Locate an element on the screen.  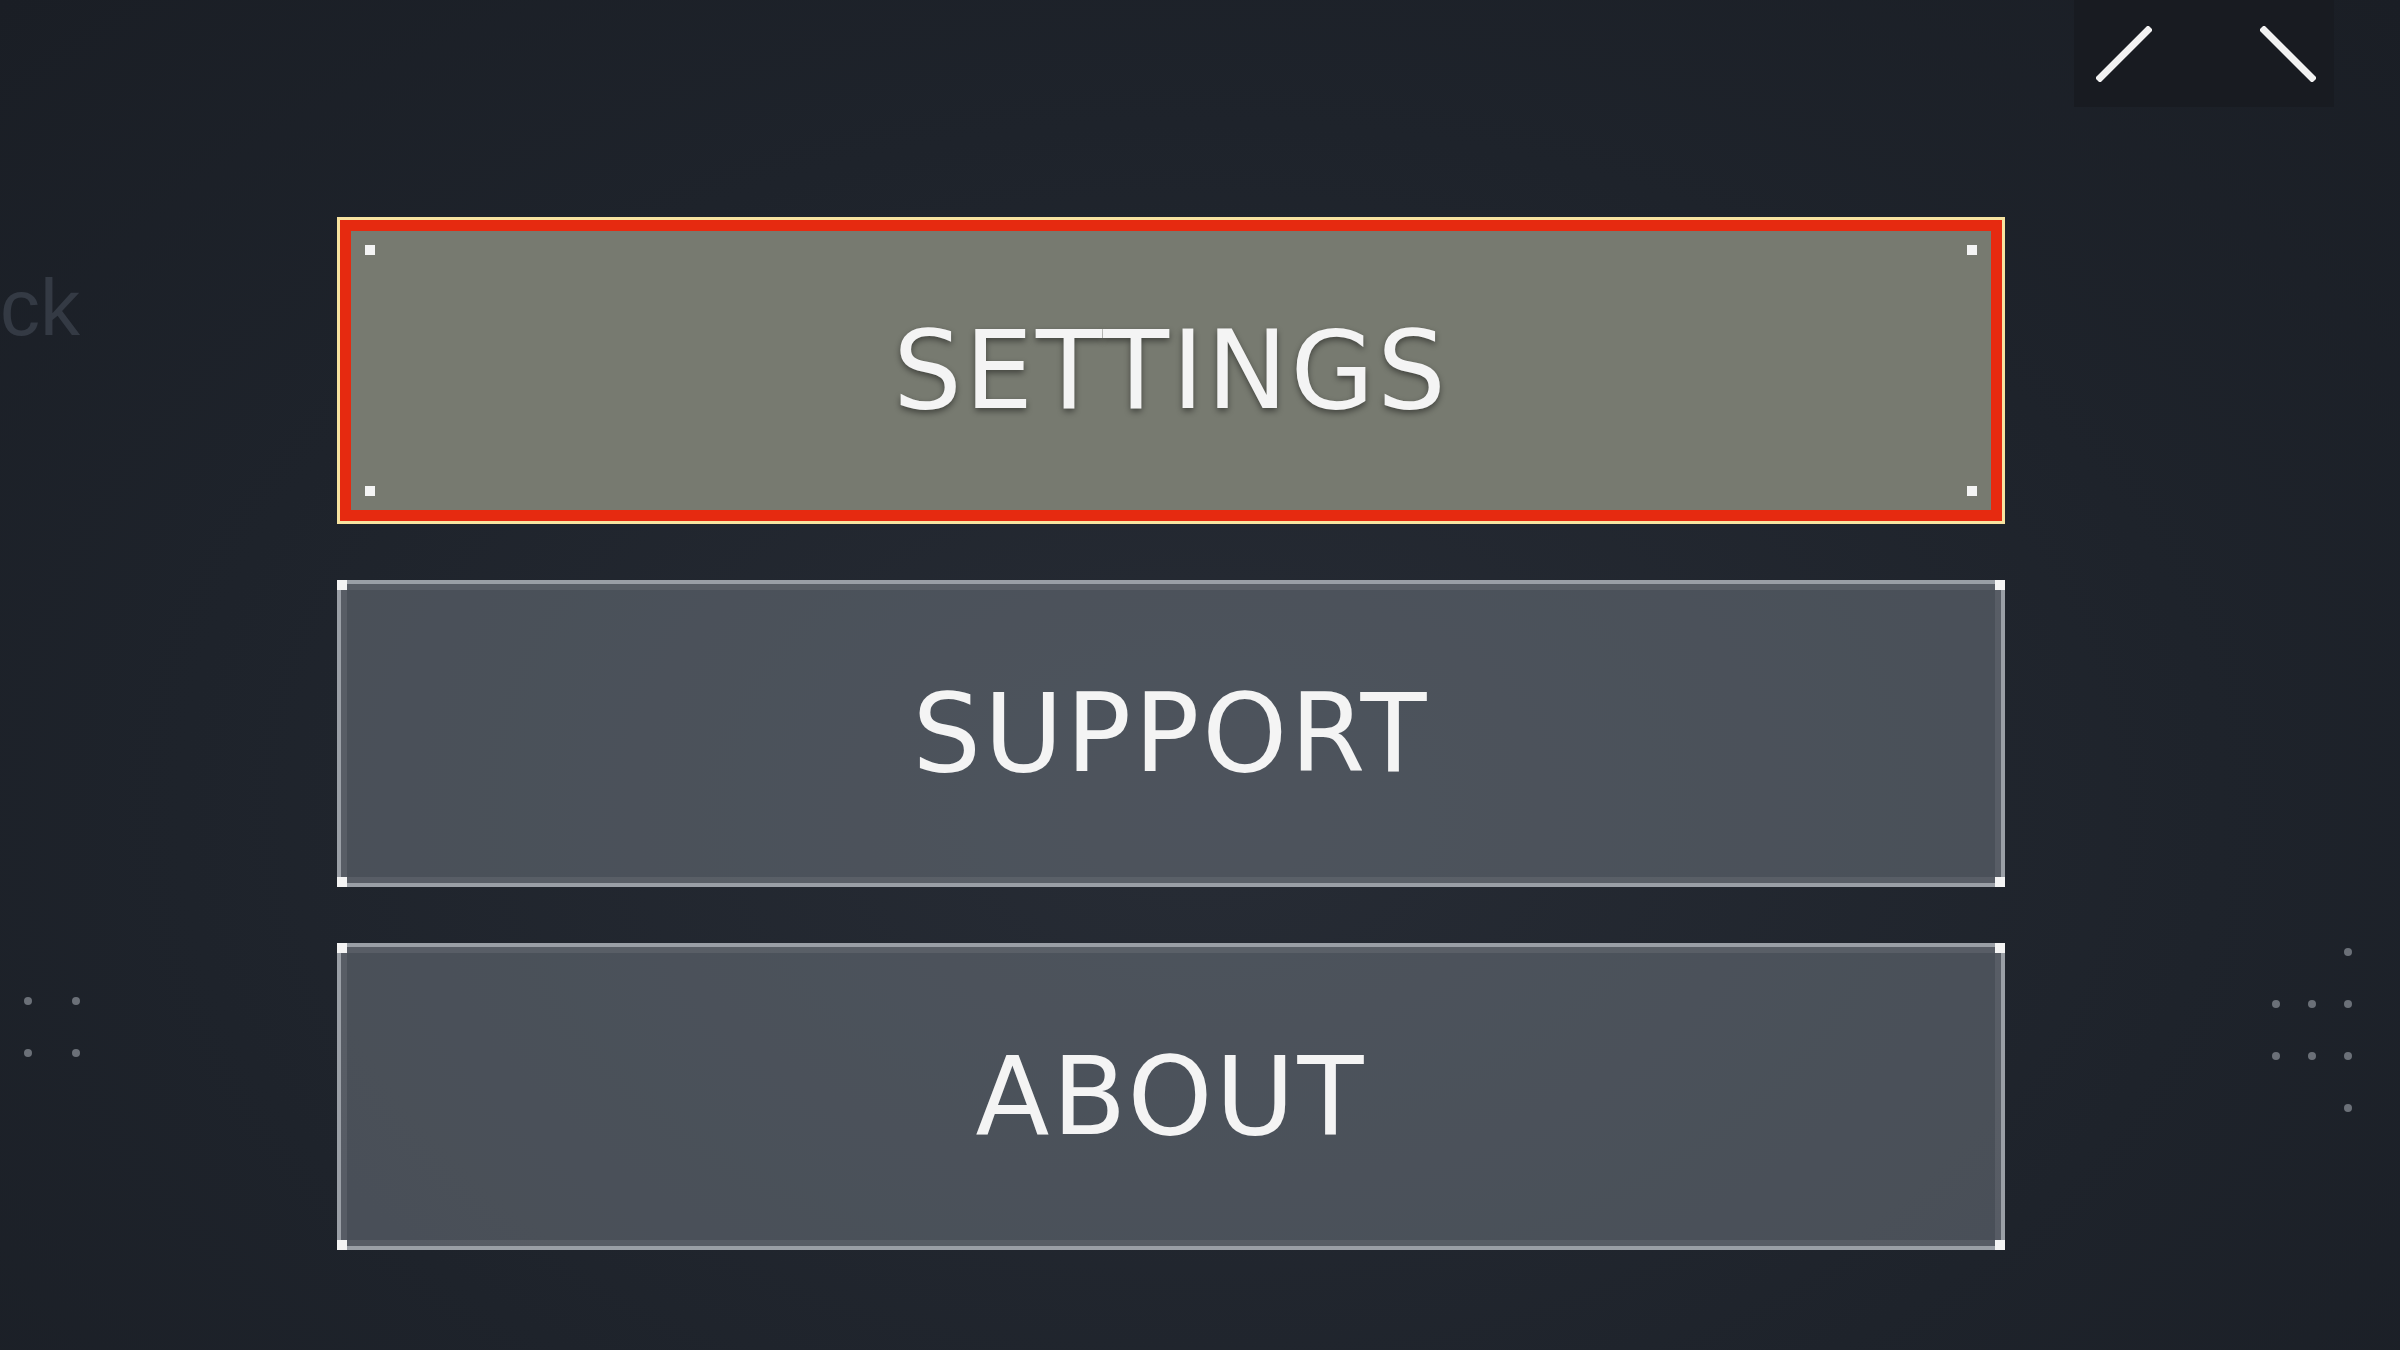
backslash-icon is located at coordinates (2288, 53).